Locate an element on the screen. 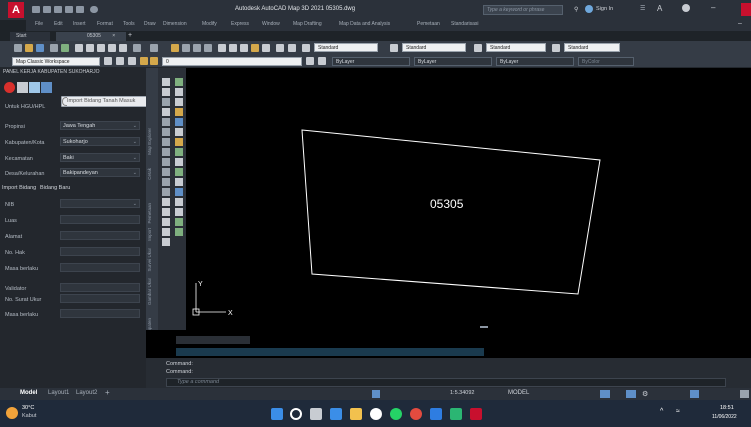 This screenshot has height=427, width=751. app-green-icon is located at coordinates (456, 414).